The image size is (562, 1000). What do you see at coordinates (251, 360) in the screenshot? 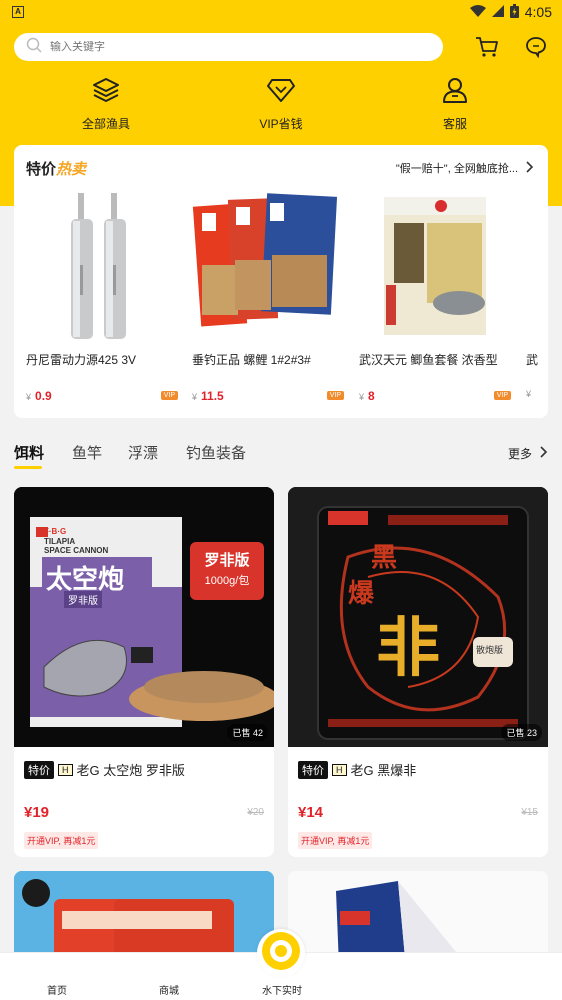
I see `promo-item-name: 垂钓正品 螺鲤 1#2#3#` at bounding box center [251, 360].